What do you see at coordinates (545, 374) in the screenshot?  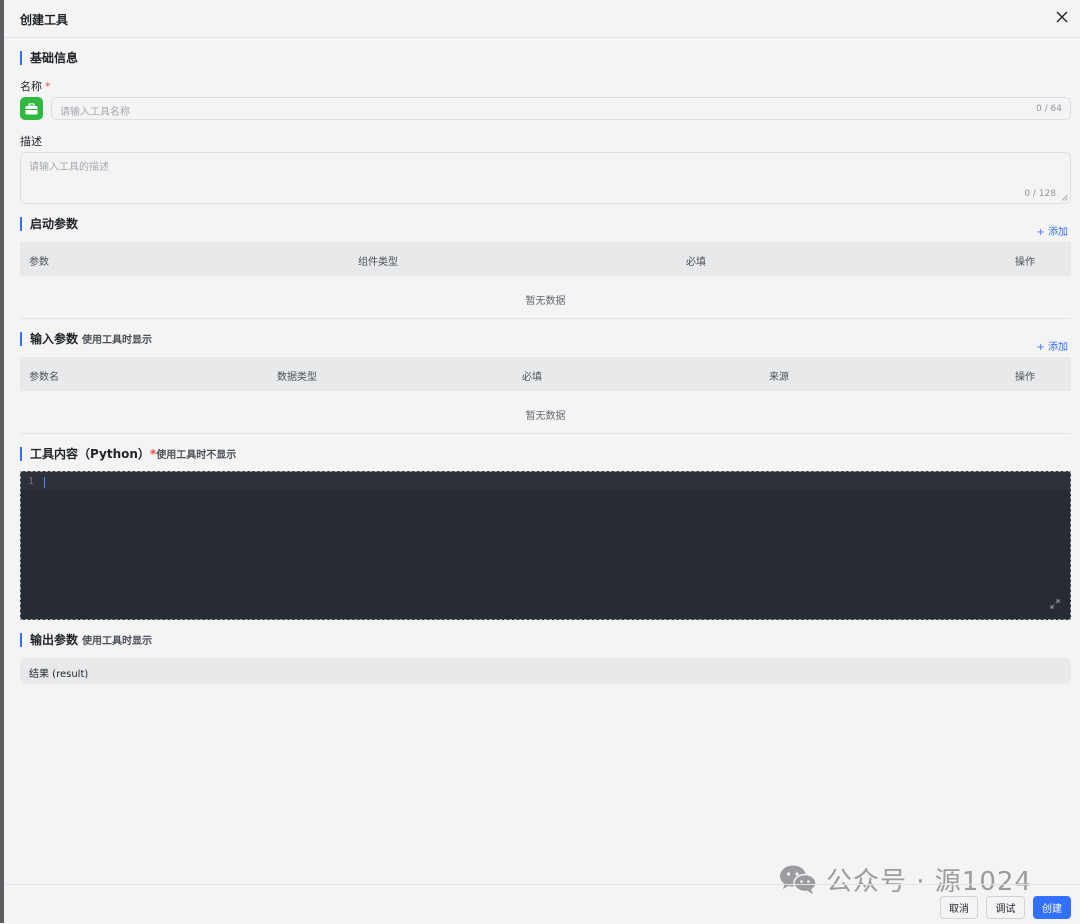 I see `input-params-table-header: 参数名 数据类型 必填 来源 操作` at bounding box center [545, 374].